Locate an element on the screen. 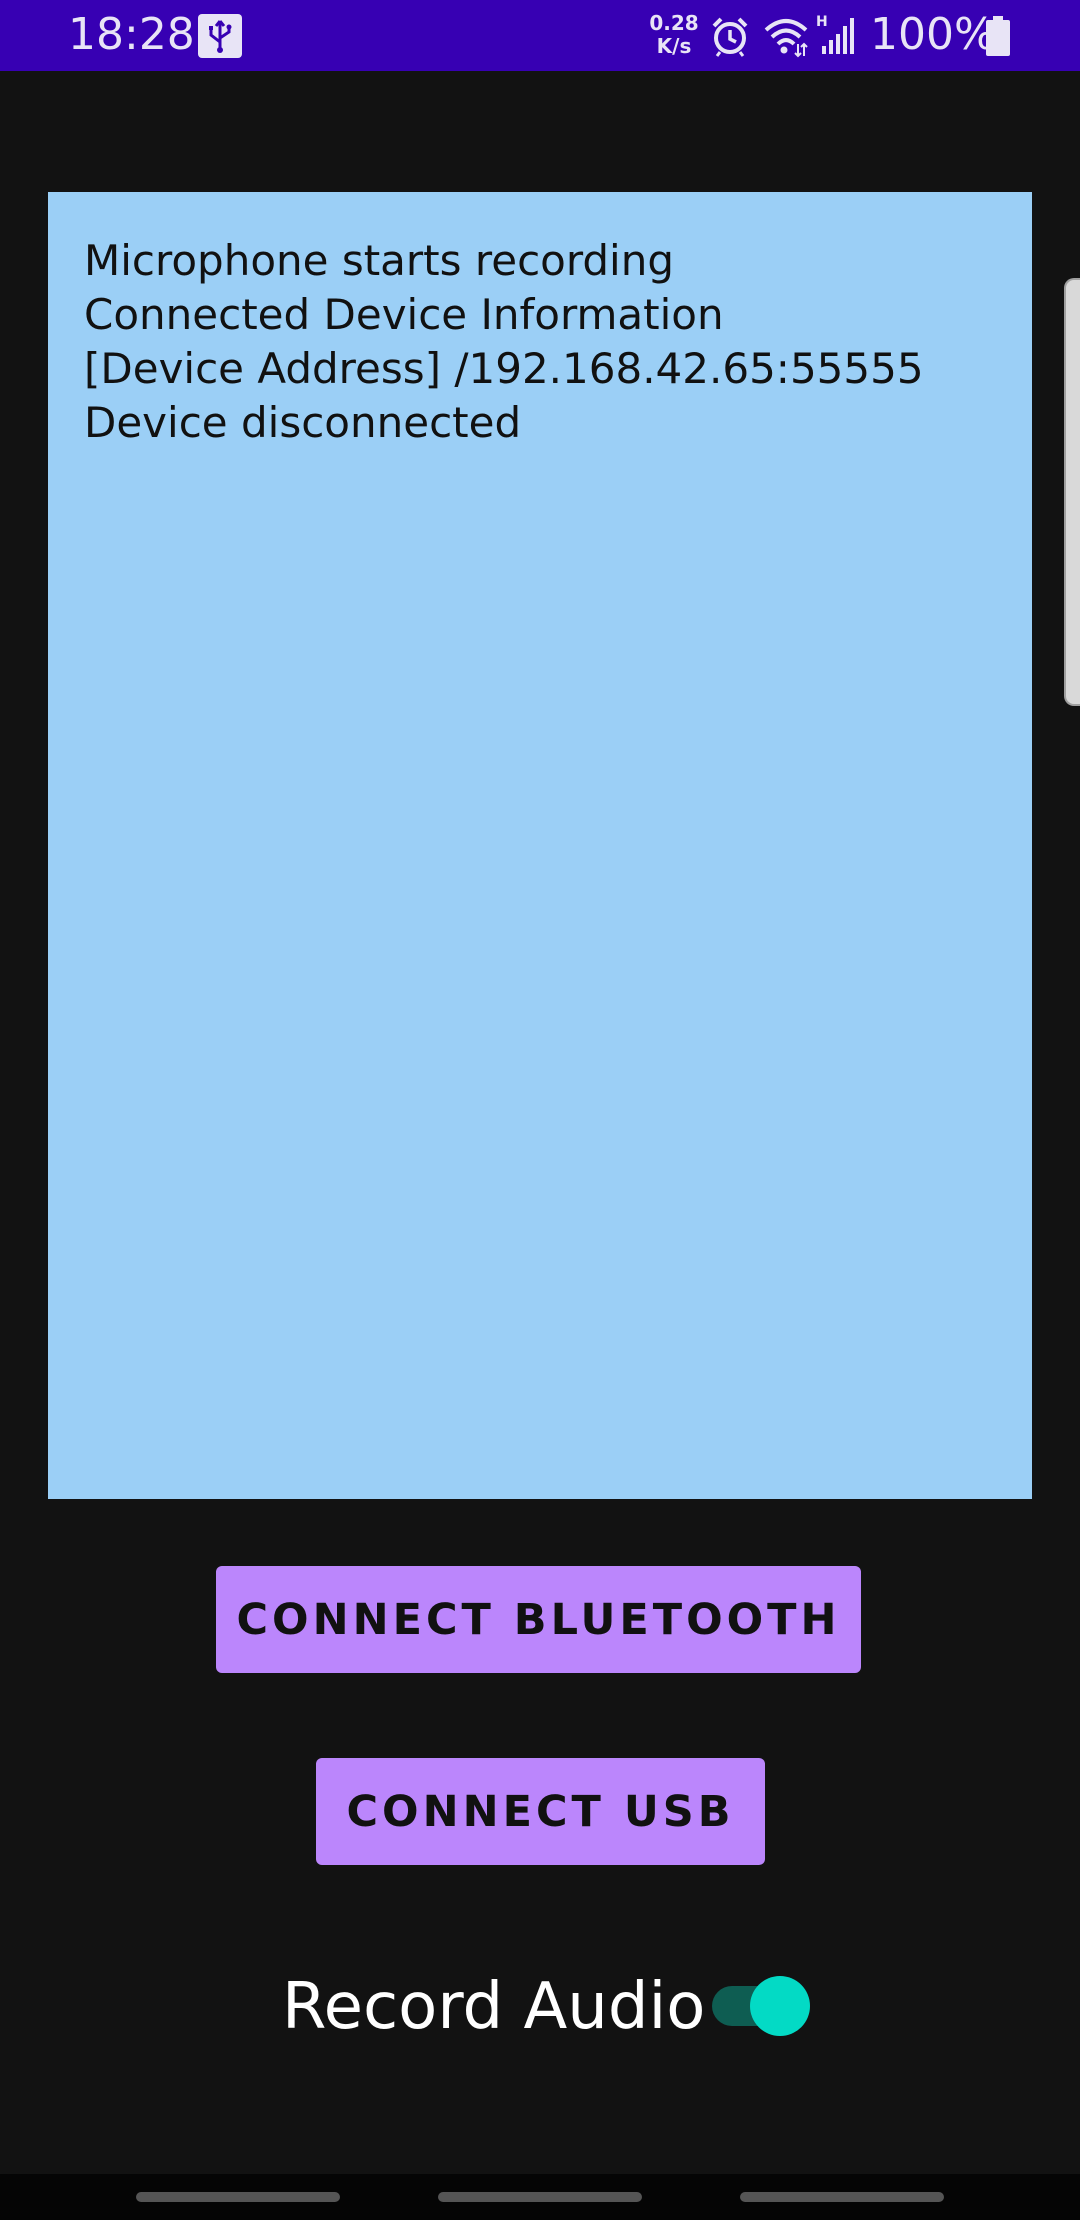  network-speed-value: 0.28 is located at coordinates (674, 23).